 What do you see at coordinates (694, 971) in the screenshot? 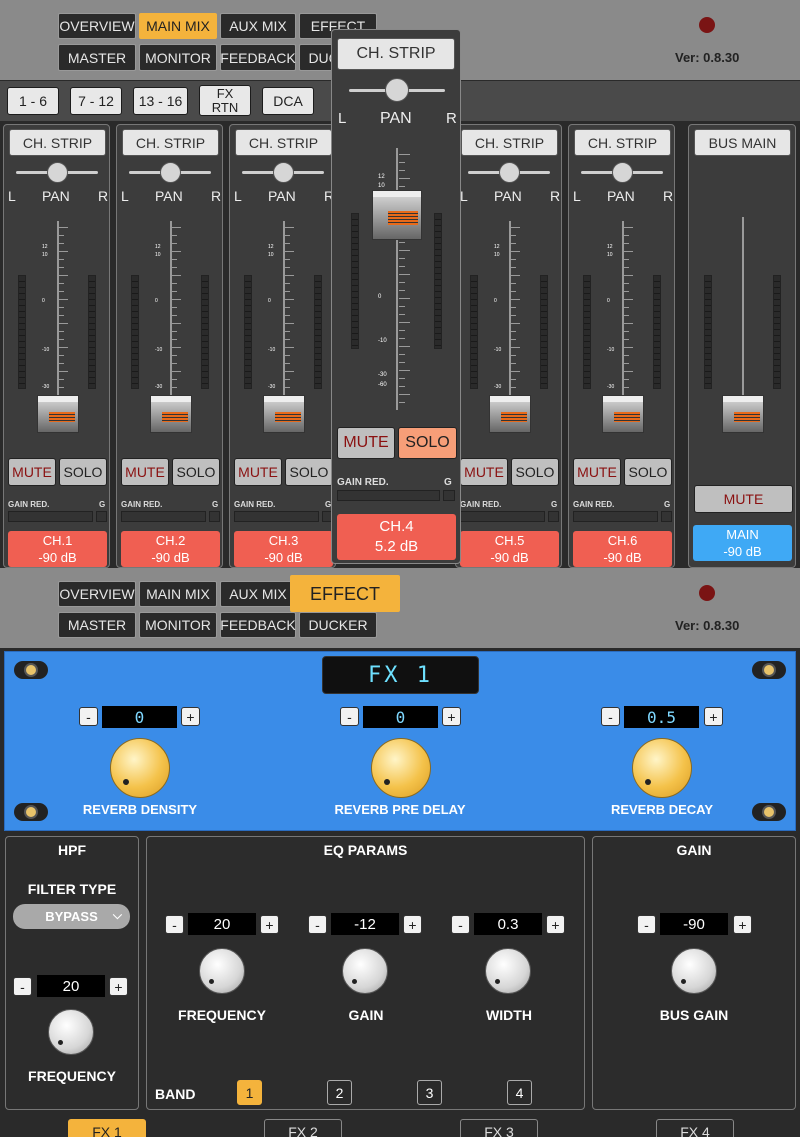
I see `bus-gain-knob` at bounding box center [694, 971].